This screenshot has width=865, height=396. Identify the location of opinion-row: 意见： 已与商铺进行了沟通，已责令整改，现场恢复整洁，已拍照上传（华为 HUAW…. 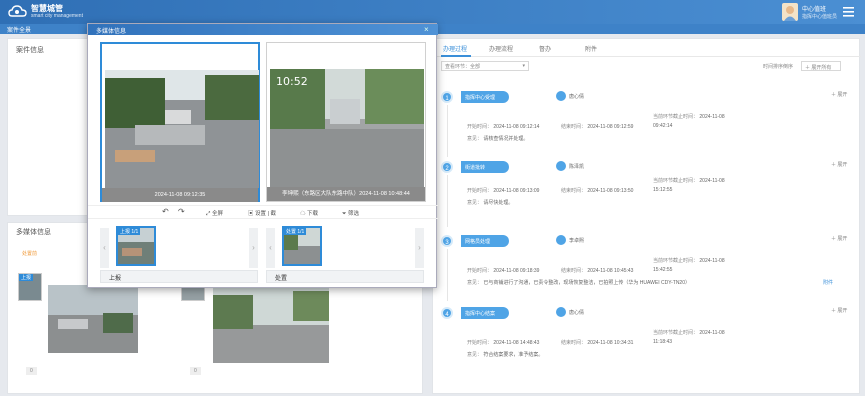
(578, 282).